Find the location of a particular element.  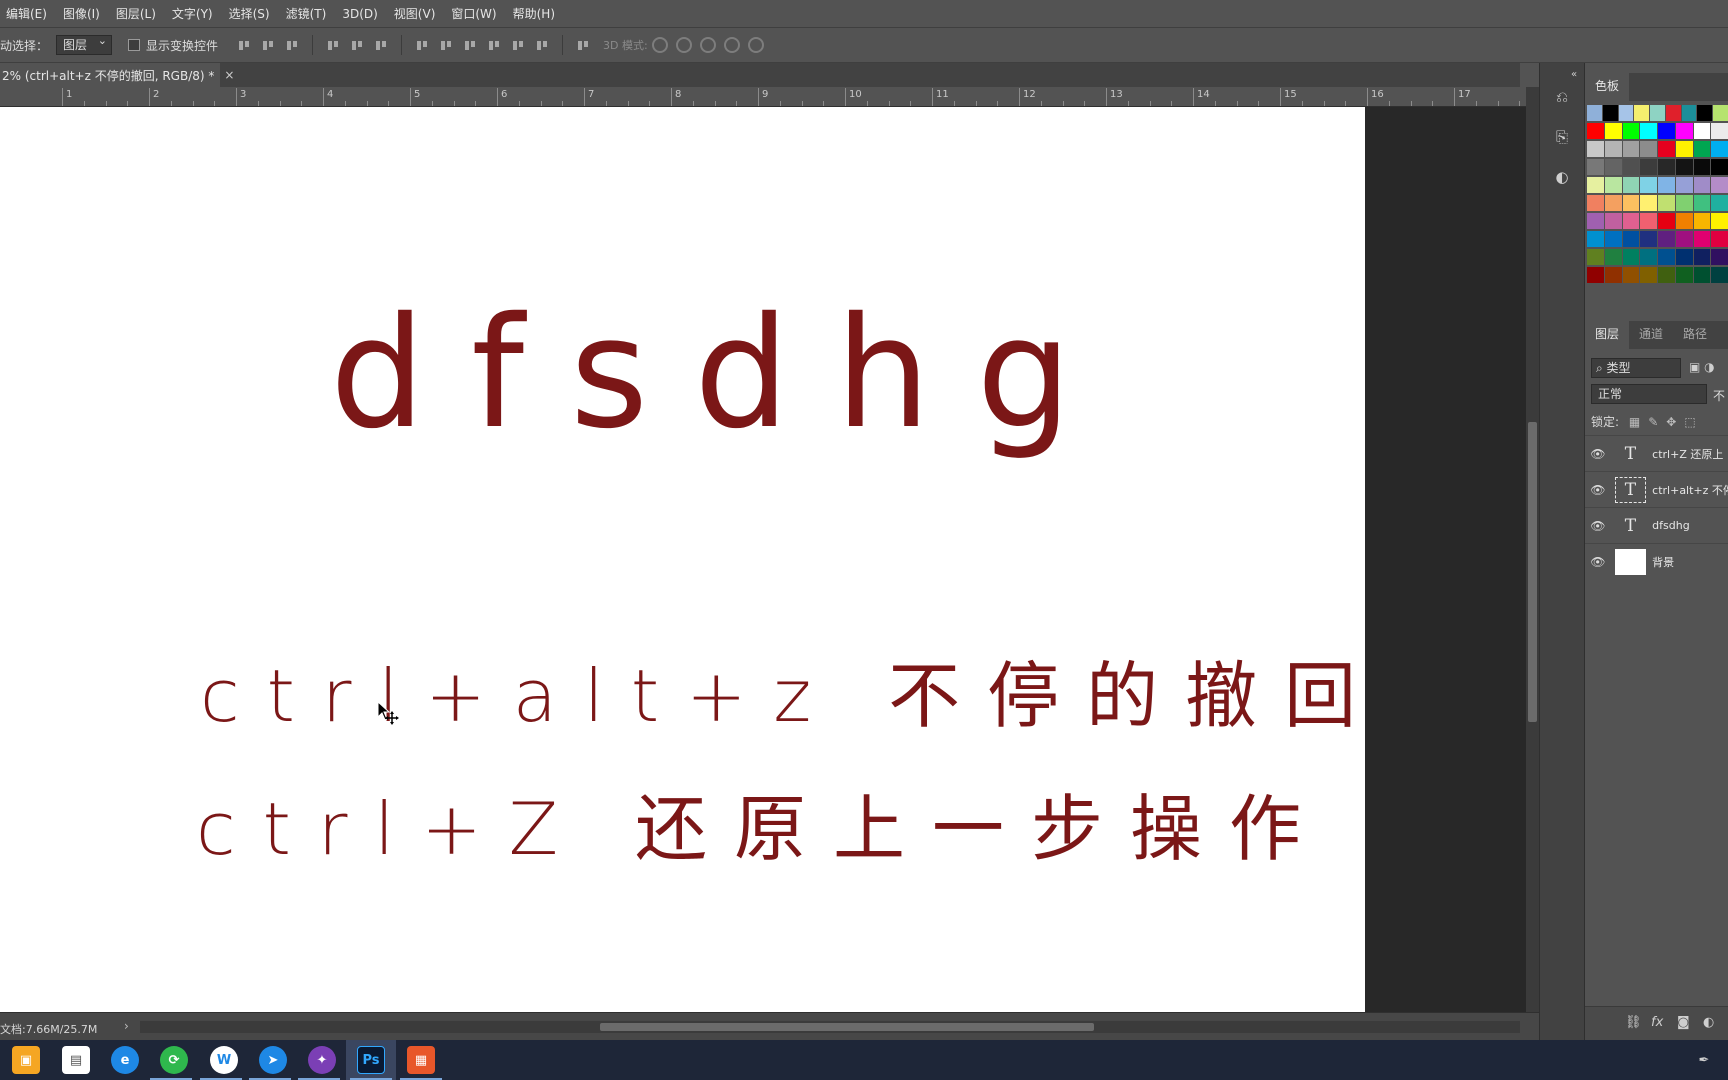

menu-3d: 3D(D) is located at coordinates (359, 14).